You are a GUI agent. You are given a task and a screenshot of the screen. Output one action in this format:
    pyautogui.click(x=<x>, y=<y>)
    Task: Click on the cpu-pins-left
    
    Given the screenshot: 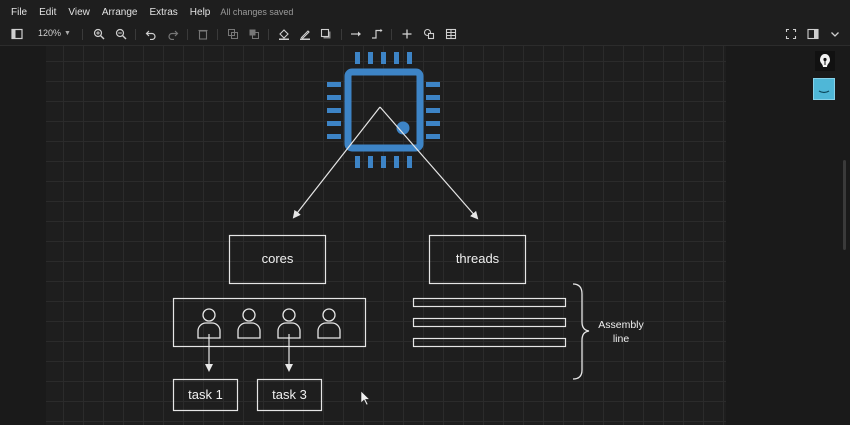 What is the action you would take?
    pyautogui.click(x=334, y=110)
    